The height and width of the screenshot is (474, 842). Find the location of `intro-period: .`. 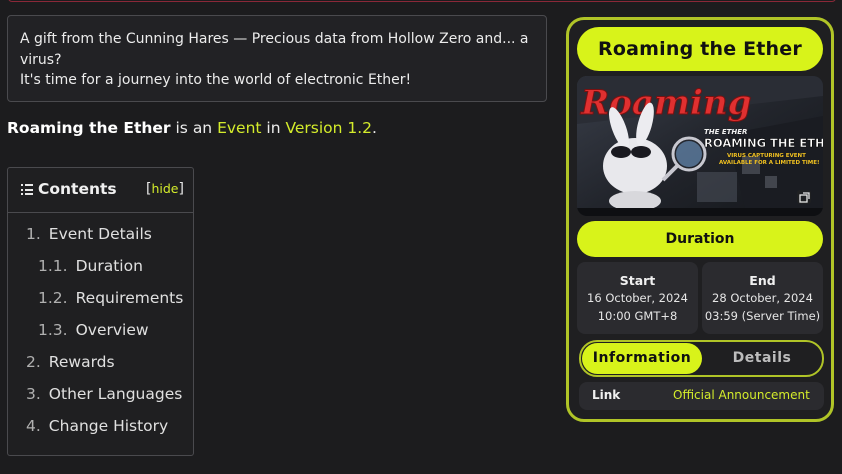

intro-period: . is located at coordinates (374, 128).